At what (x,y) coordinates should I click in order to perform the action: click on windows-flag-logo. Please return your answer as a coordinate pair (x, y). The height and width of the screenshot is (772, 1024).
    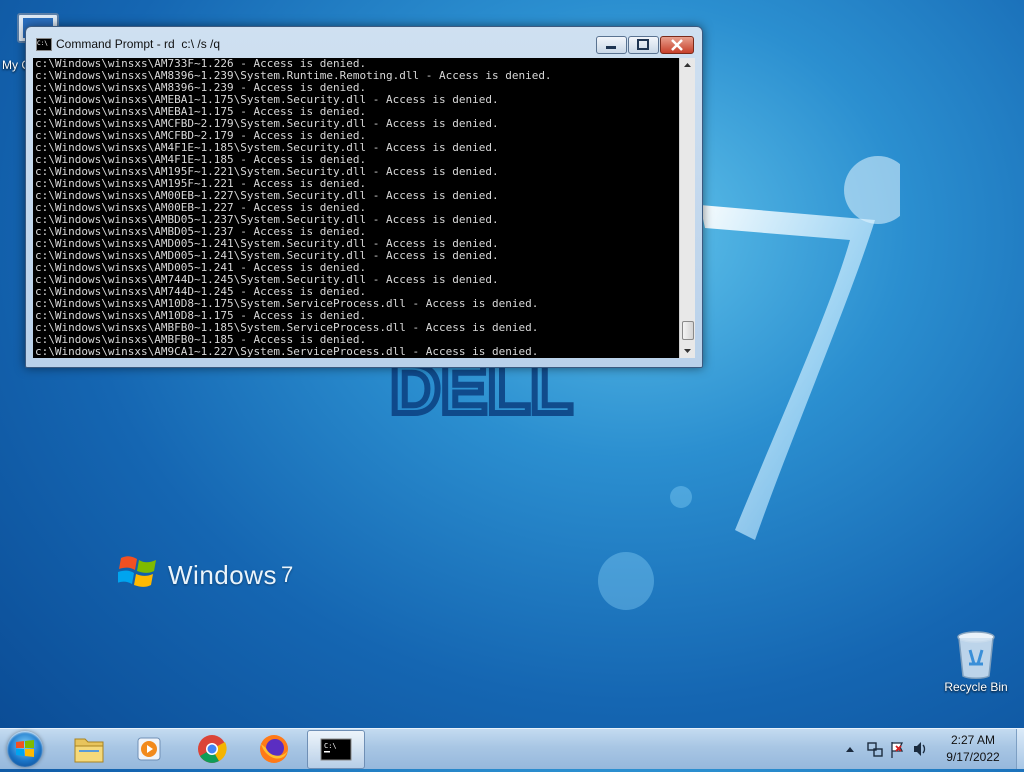
    Looking at the image, I should click on (137, 571).